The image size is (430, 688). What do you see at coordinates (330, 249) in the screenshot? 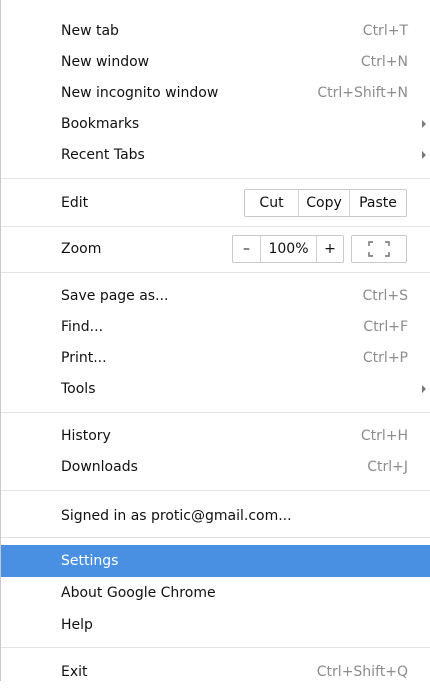
I see `zoom-in-button: +` at bounding box center [330, 249].